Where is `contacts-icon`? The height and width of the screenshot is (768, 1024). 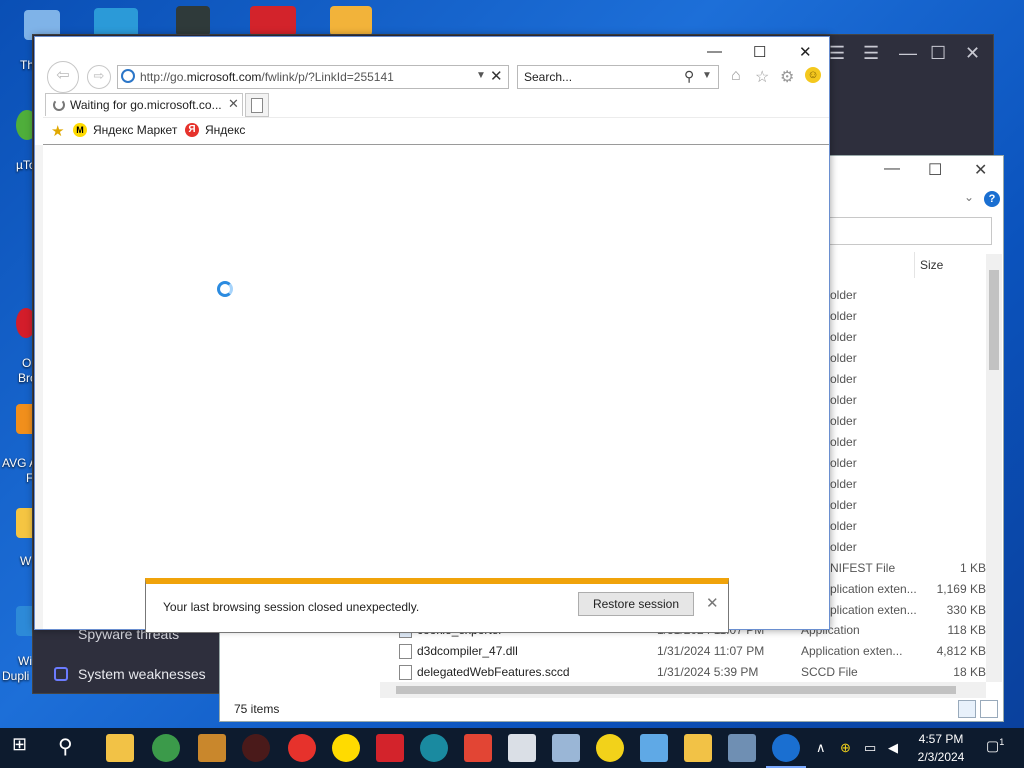
contacts-icon is located at coordinates (654, 748).